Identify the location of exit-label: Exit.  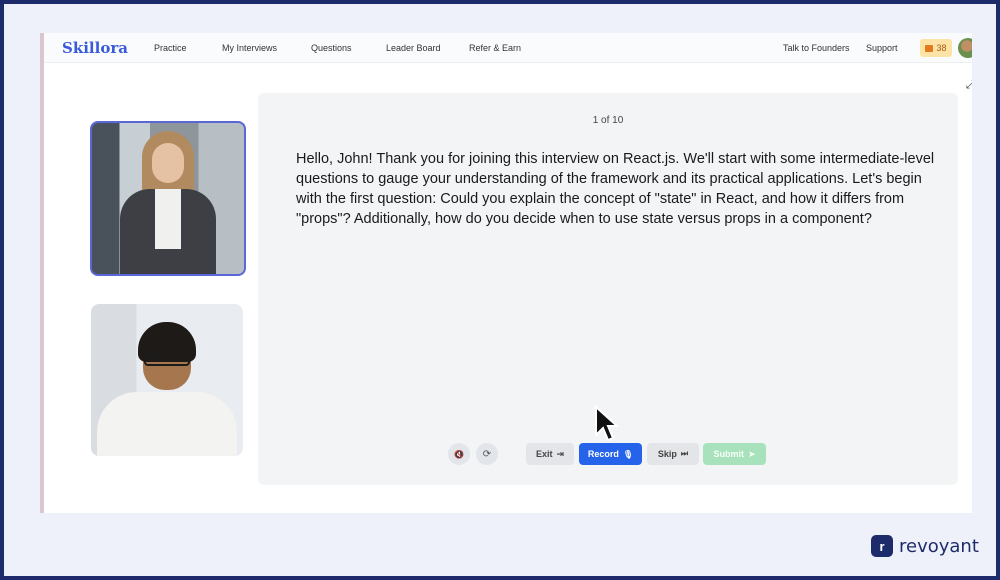
(544, 454).